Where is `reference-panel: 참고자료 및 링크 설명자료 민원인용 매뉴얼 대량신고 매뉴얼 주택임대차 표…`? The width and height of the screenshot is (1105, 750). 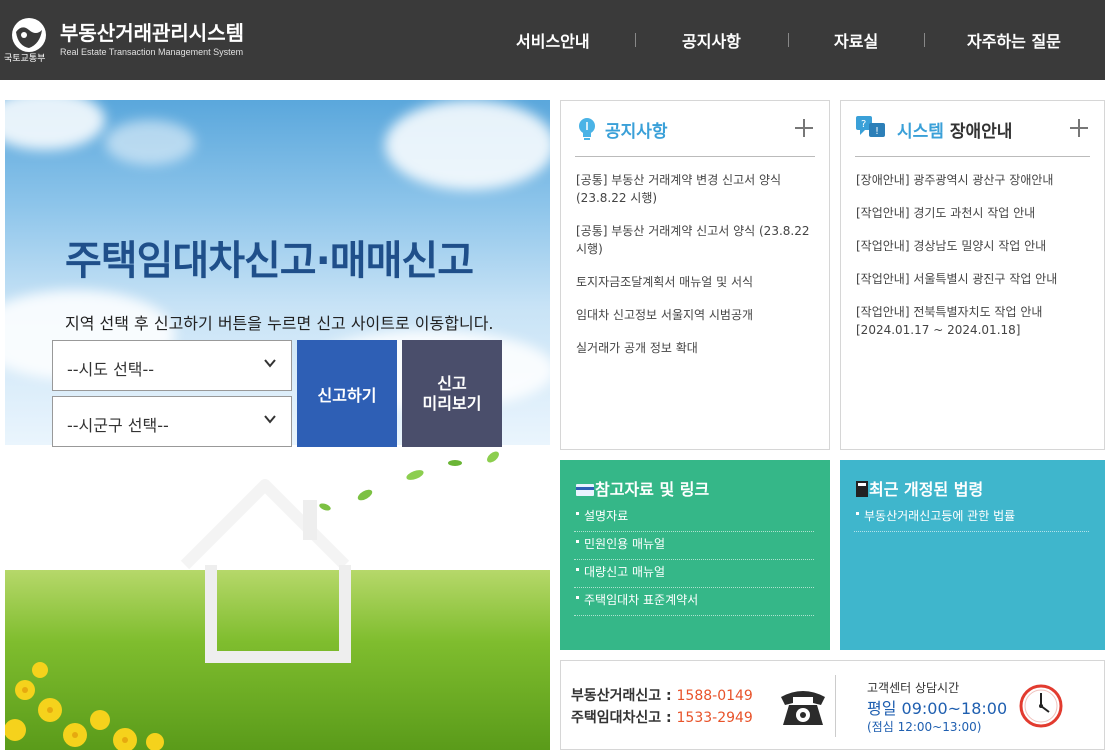
reference-panel: 참고자료 및 링크 설명자료 민원인용 매뉴얼 대량신고 매뉴얼 주택임대차 표… is located at coordinates (695, 555).